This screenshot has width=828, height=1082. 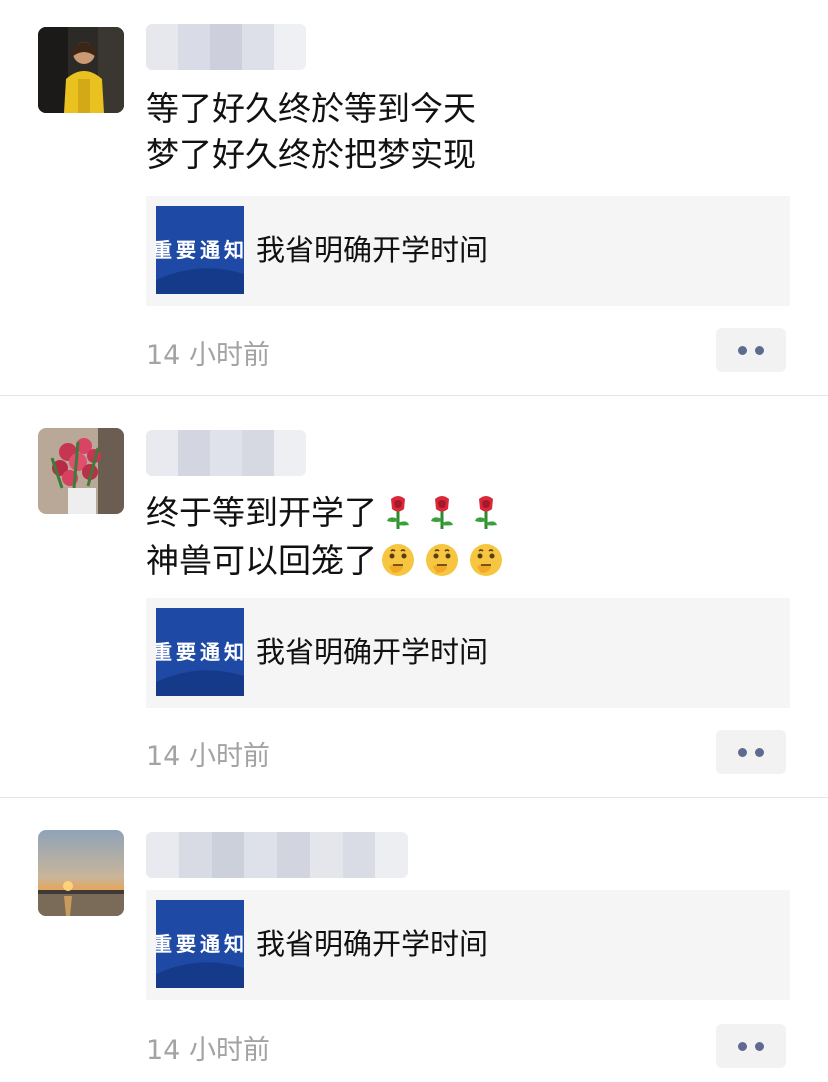 I want to click on post-text-line: 等了好久终於等到今天, so click(x=311, y=108).